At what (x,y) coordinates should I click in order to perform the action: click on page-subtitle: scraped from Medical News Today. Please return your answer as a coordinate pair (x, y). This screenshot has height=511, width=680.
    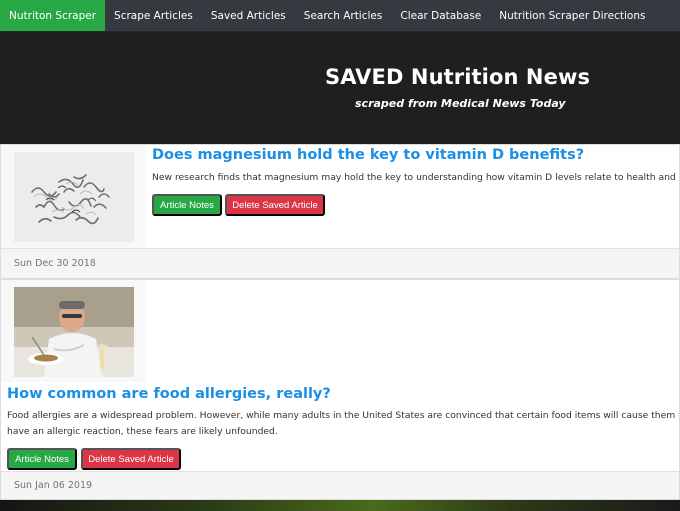
    Looking at the image, I should click on (460, 103).